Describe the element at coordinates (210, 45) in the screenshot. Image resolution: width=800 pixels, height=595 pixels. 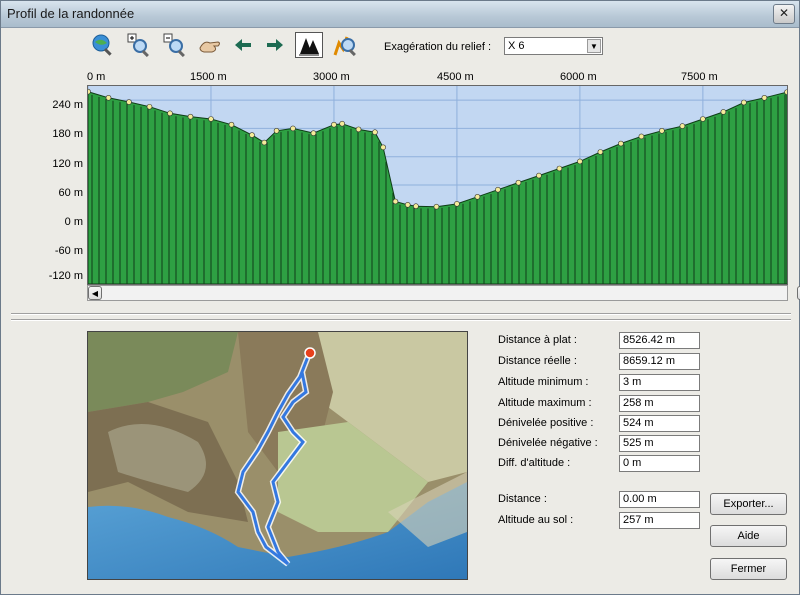
I see `pan-hand-icon` at that location.